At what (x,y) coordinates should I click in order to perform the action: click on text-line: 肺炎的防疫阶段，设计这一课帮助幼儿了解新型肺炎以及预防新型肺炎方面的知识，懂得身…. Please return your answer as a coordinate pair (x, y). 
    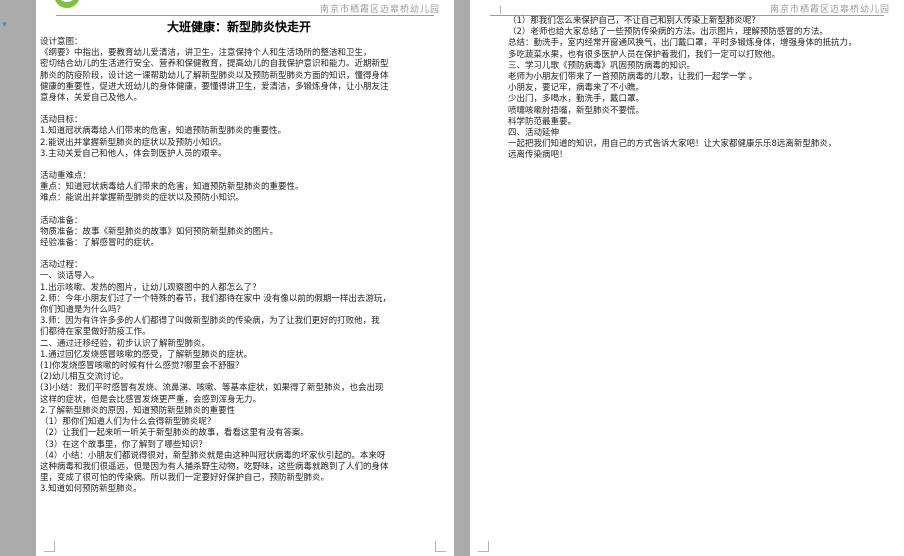
    Looking at the image, I should click on (214, 75).